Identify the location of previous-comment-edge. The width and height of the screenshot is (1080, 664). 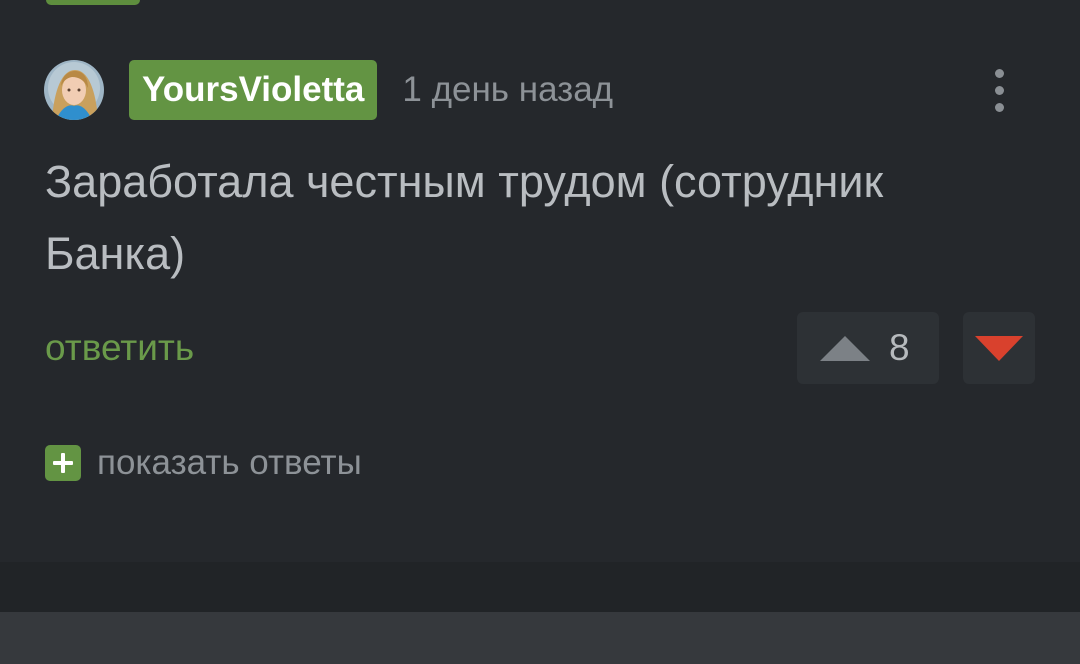
(93, 2).